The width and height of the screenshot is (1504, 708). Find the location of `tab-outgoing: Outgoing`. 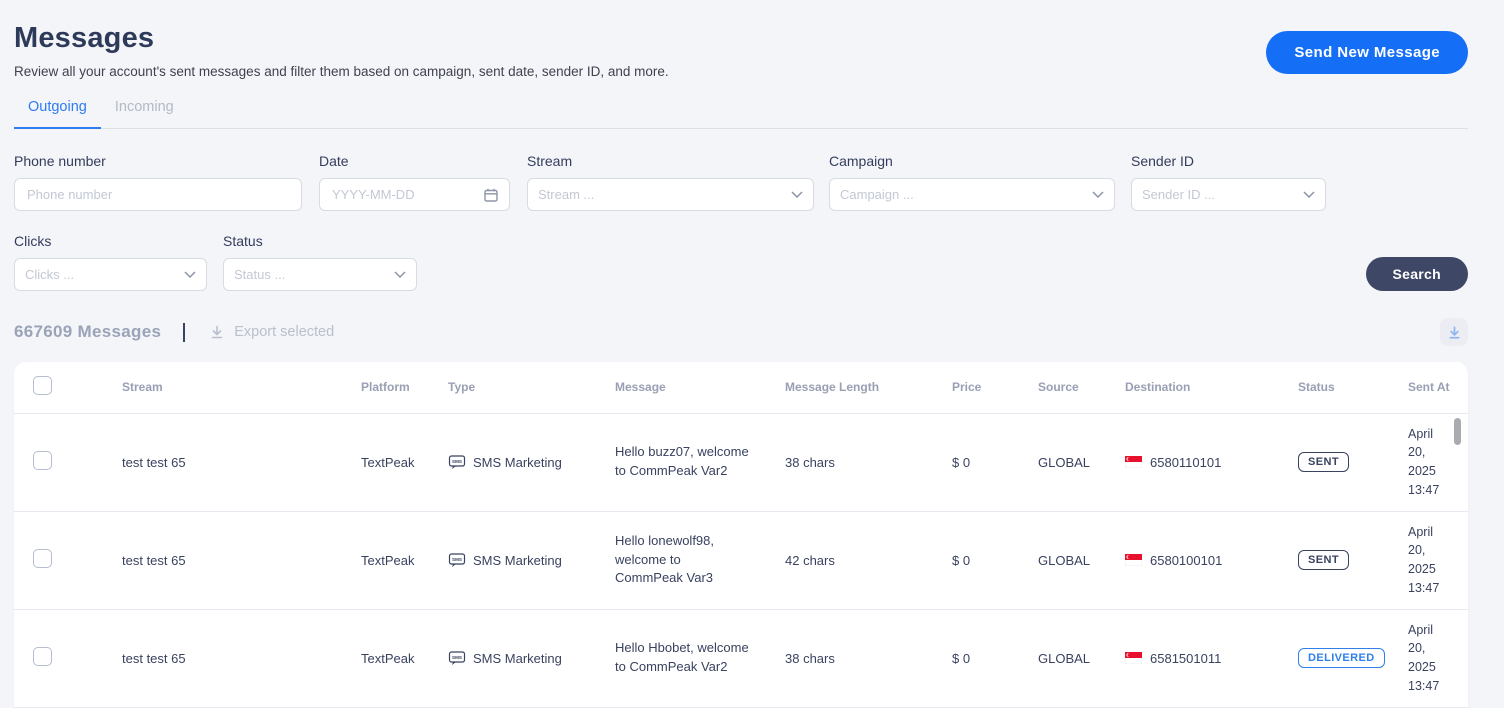

tab-outgoing: Outgoing is located at coordinates (57, 114).